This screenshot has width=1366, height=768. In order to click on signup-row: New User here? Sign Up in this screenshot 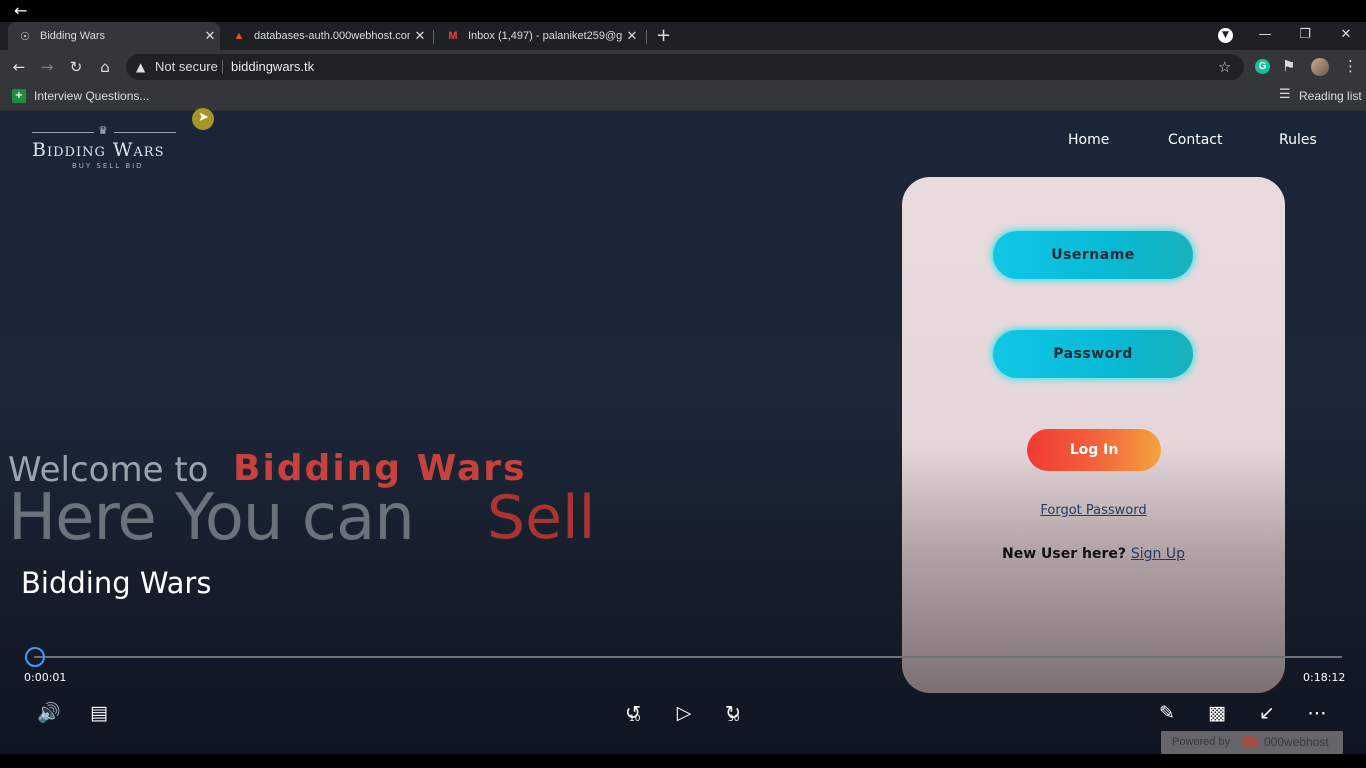, I will do `click(1093, 554)`.